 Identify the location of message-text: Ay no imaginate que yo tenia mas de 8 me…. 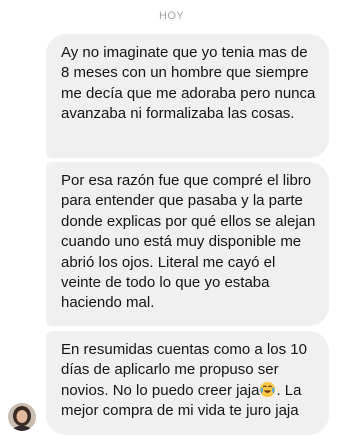
(188, 83).